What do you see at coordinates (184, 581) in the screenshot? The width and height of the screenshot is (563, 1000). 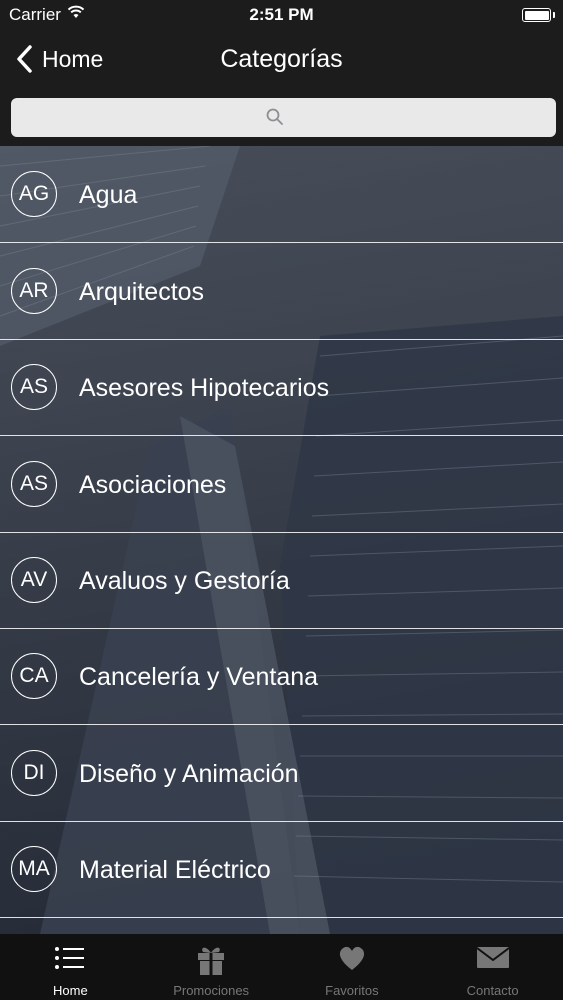 I see `list-item-label: Avaluos y Gestoría` at bounding box center [184, 581].